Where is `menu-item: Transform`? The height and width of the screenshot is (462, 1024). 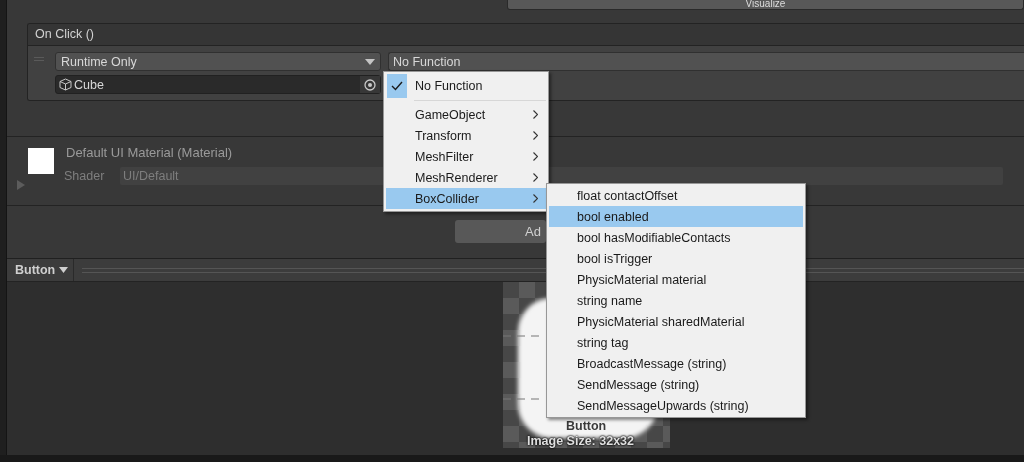 menu-item: Transform is located at coordinates (466, 135).